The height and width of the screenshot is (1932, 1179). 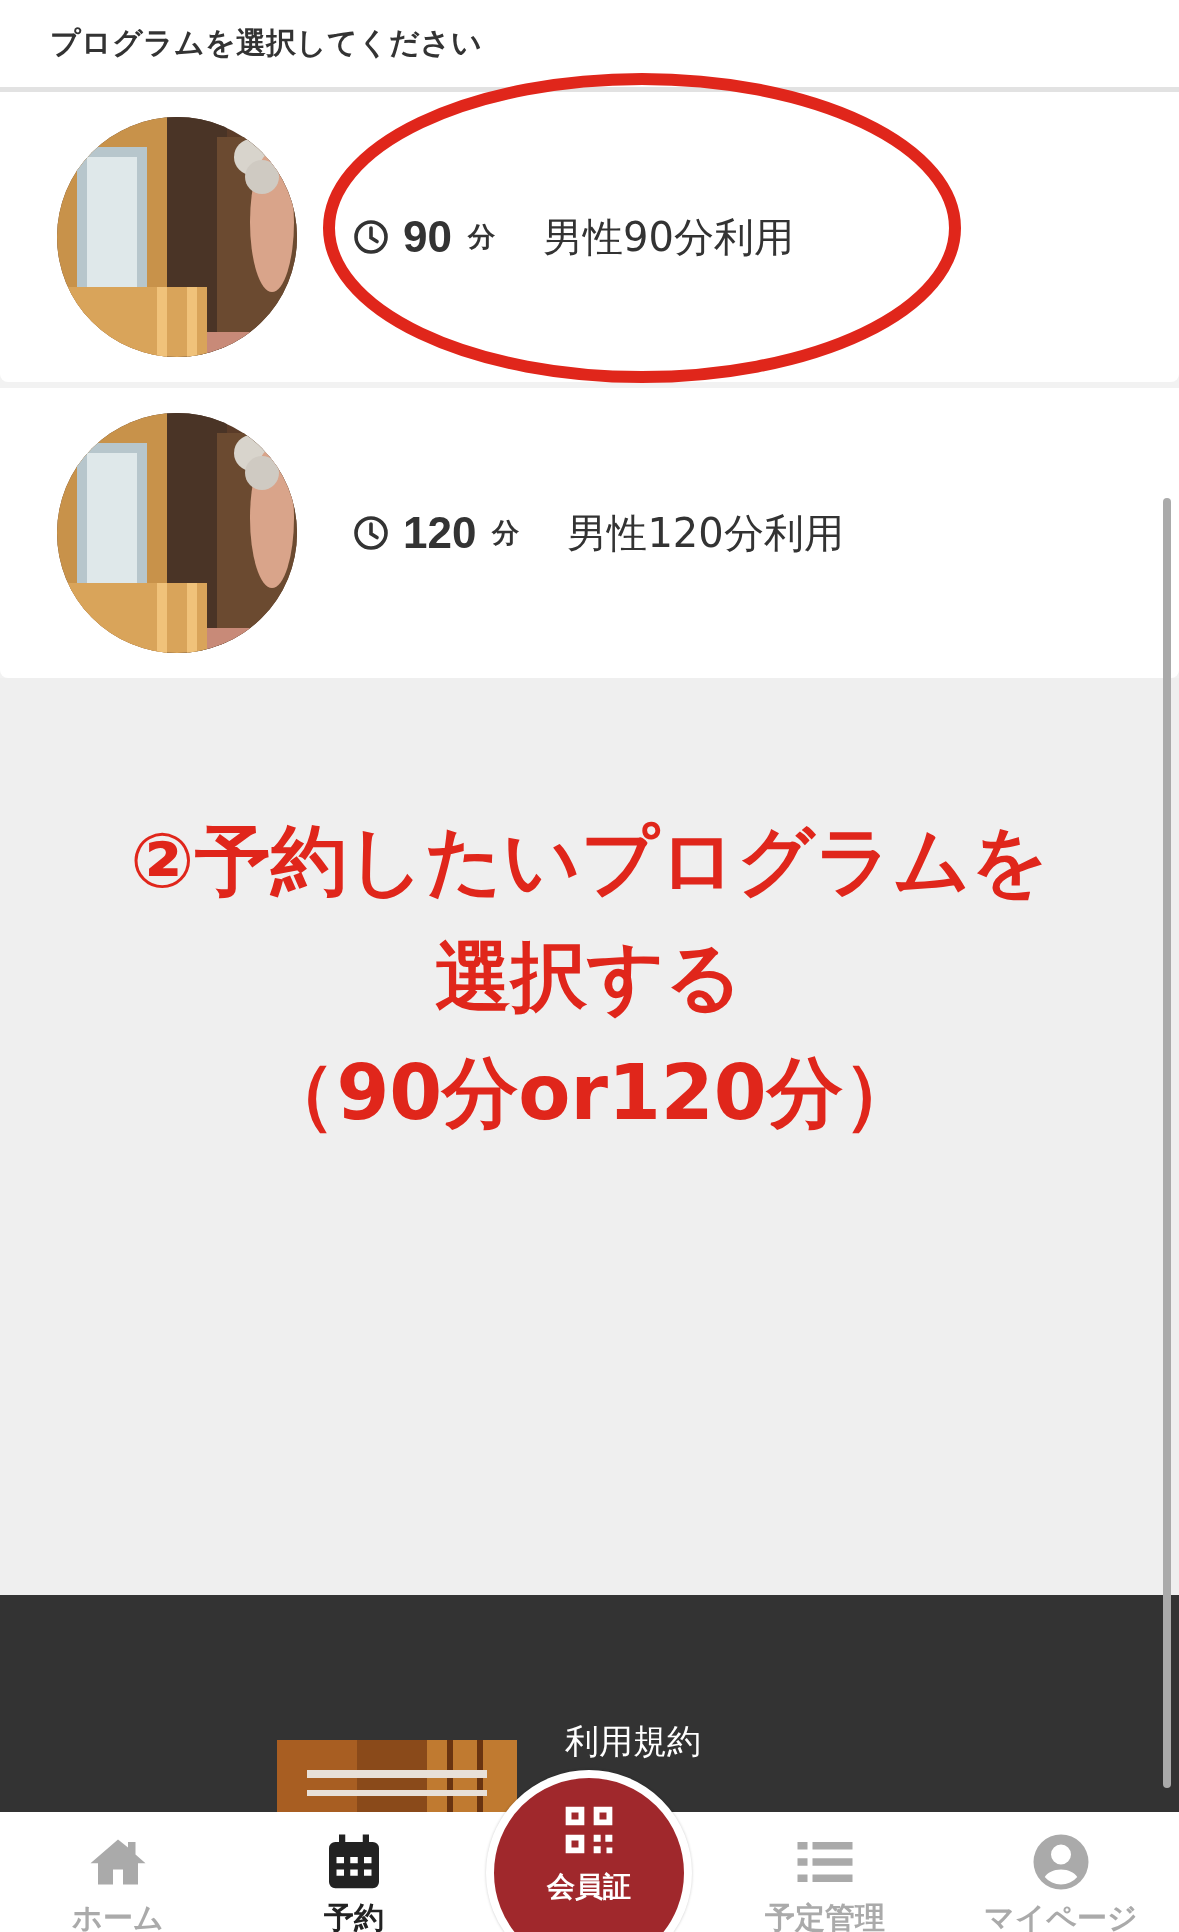 I want to click on duration: 90, so click(x=427, y=237).